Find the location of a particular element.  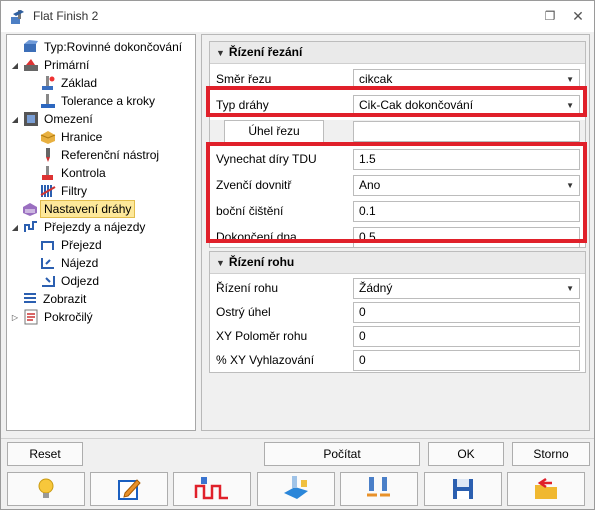

tree-item-label: Přejezd is located at coordinates (81, 245).